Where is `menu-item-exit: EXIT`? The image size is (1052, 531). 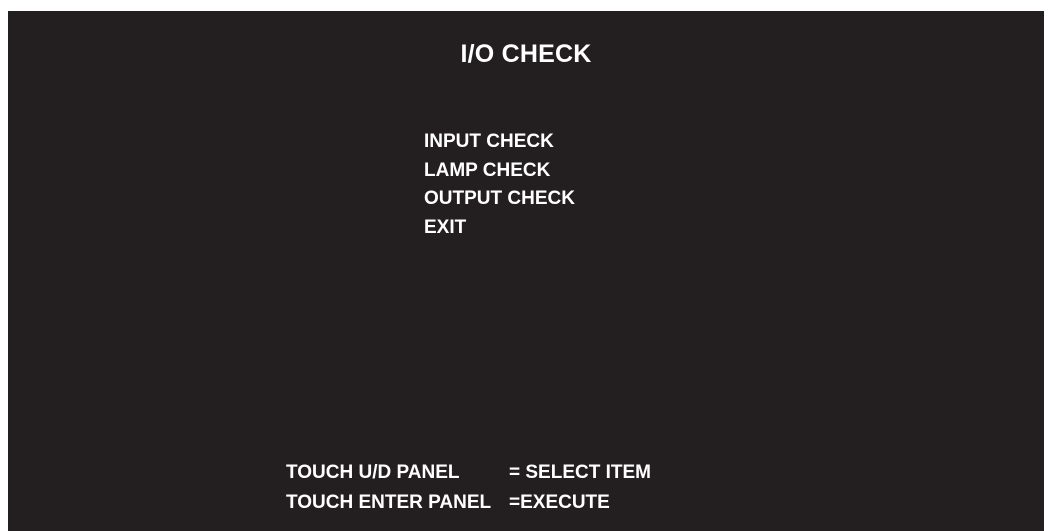
menu-item-exit: EXIT is located at coordinates (499, 228).